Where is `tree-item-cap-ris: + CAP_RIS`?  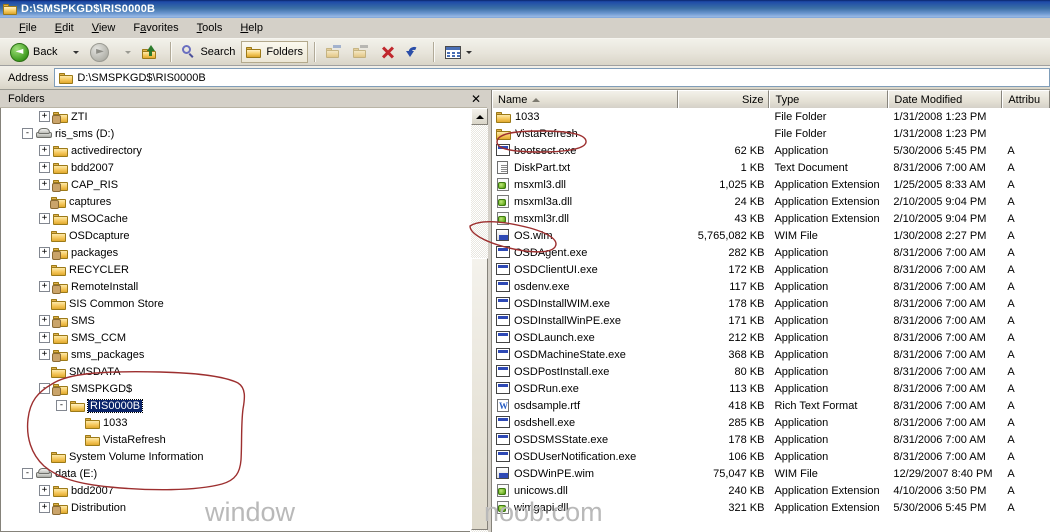
tree-item-cap-ris: + CAP_RIS is located at coordinates (235, 184).